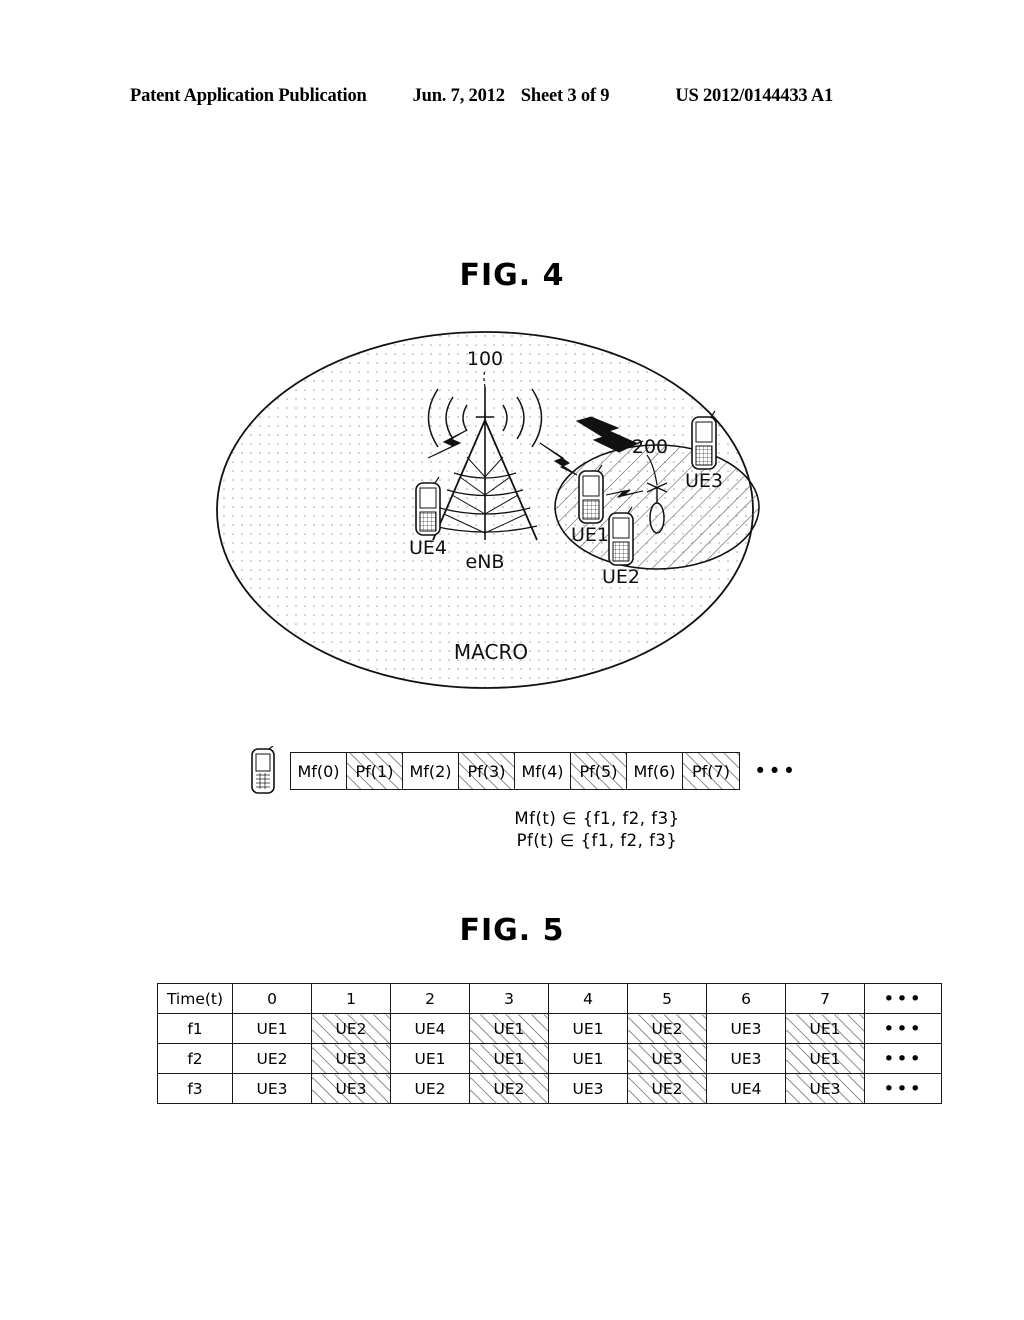 This screenshot has height=1320, width=1024. I want to click on table-corner-header: Time(t), so click(195, 998).